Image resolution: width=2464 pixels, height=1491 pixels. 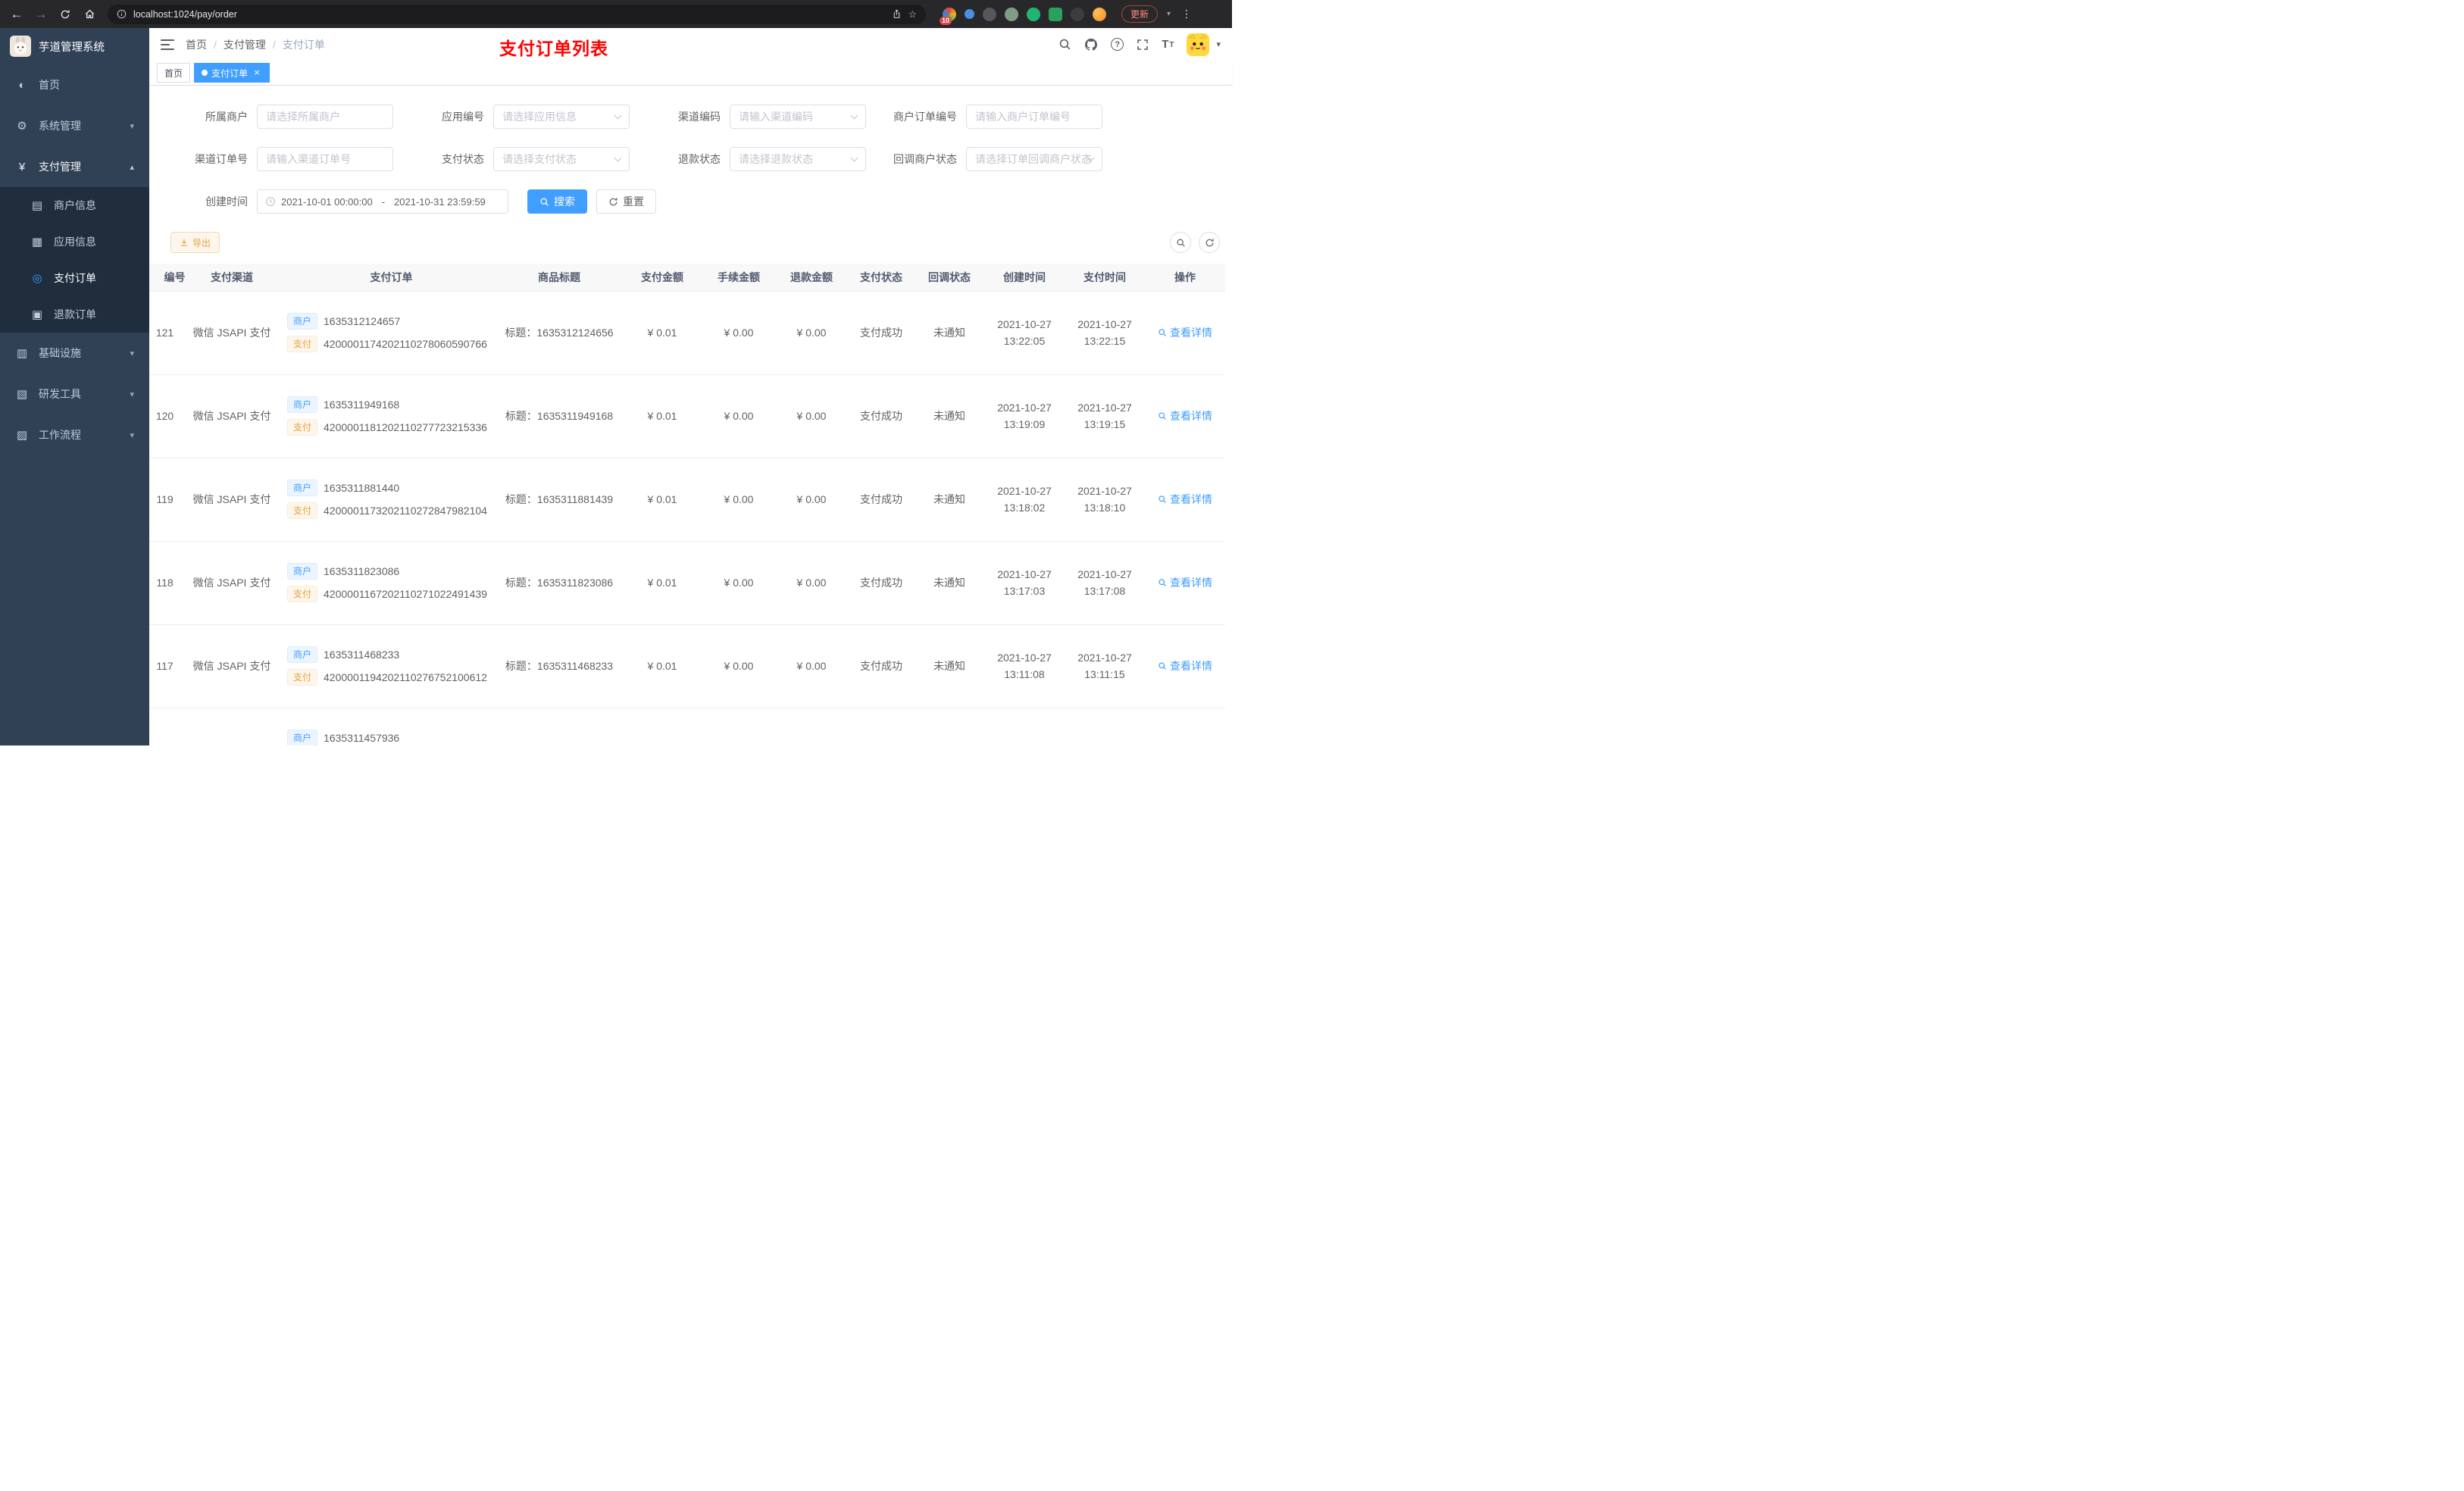 I want to click on filter-label: 渠道编码, so click(x=699, y=117).